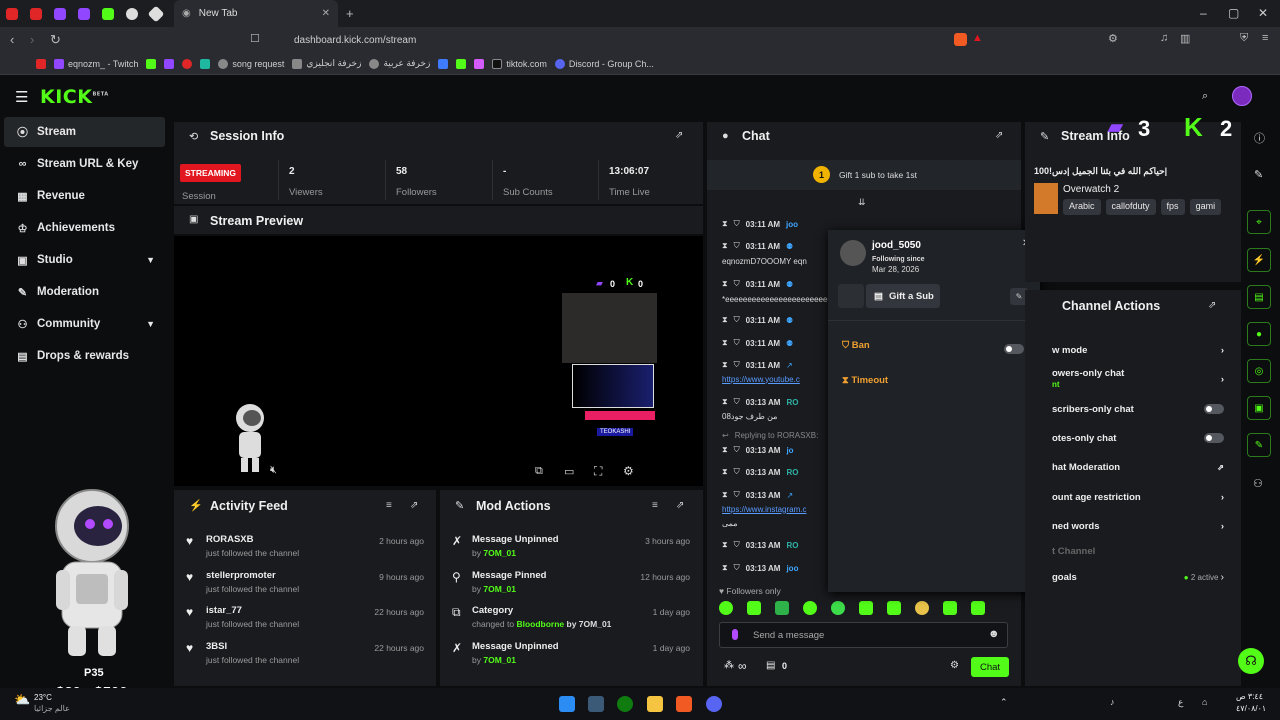 The image size is (1280, 720). What do you see at coordinates (539, 471) in the screenshot?
I see `pip-icon: ⧉` at bounding box center [539, 471].